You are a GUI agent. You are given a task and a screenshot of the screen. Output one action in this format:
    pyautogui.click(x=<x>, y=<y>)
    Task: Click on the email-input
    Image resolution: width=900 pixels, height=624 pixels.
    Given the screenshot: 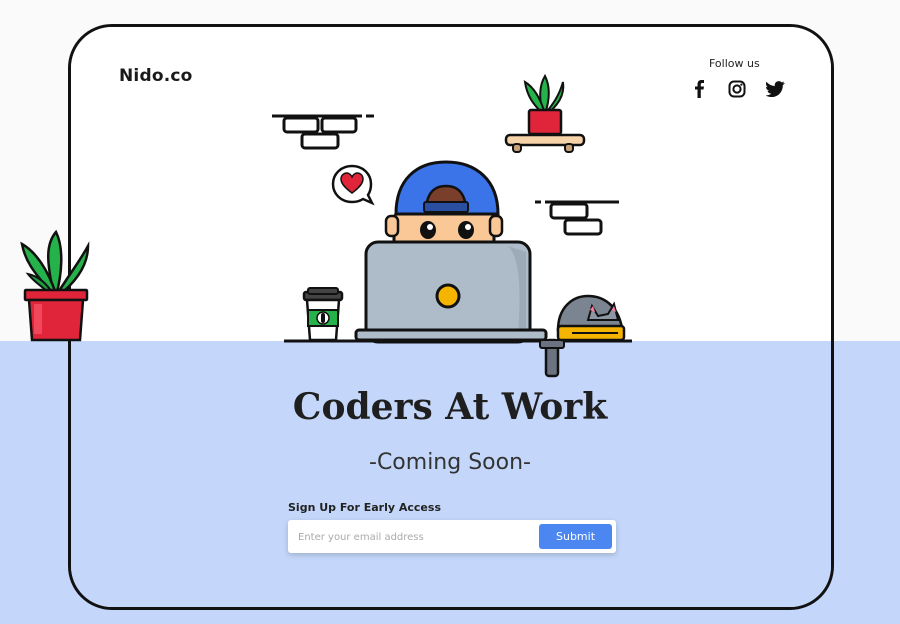 What is the action you would take?
    pyautogui.click(x=414, y=537)
    